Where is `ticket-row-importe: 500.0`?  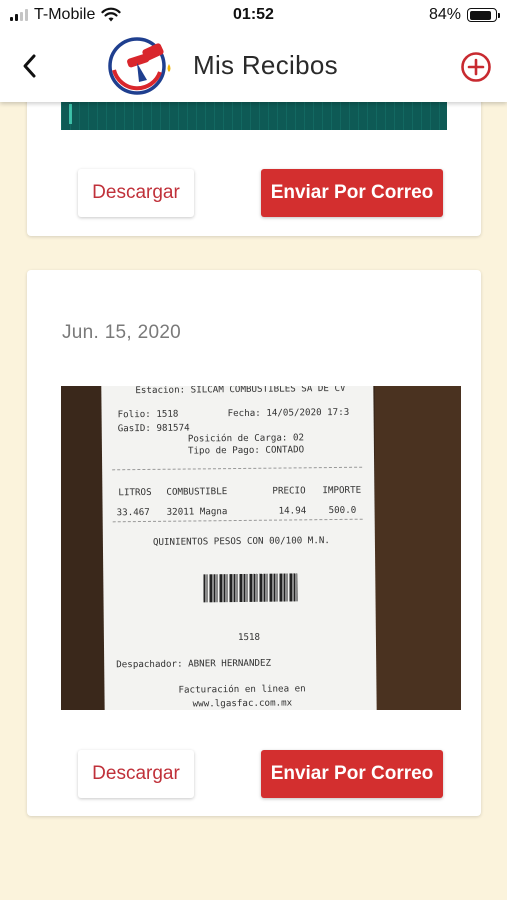 ticket-row-importe: 500.0 is located at coordinates (342, 510).